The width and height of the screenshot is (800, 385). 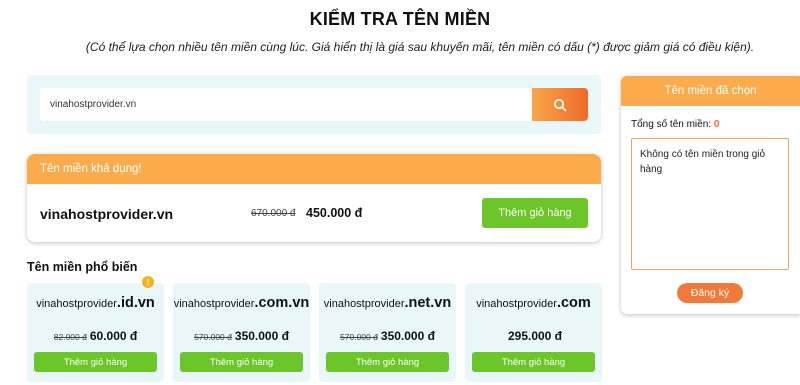 I want to click on popular-domain-price: 82.000 đ 60.000 đ, so click(x=95, y=336).